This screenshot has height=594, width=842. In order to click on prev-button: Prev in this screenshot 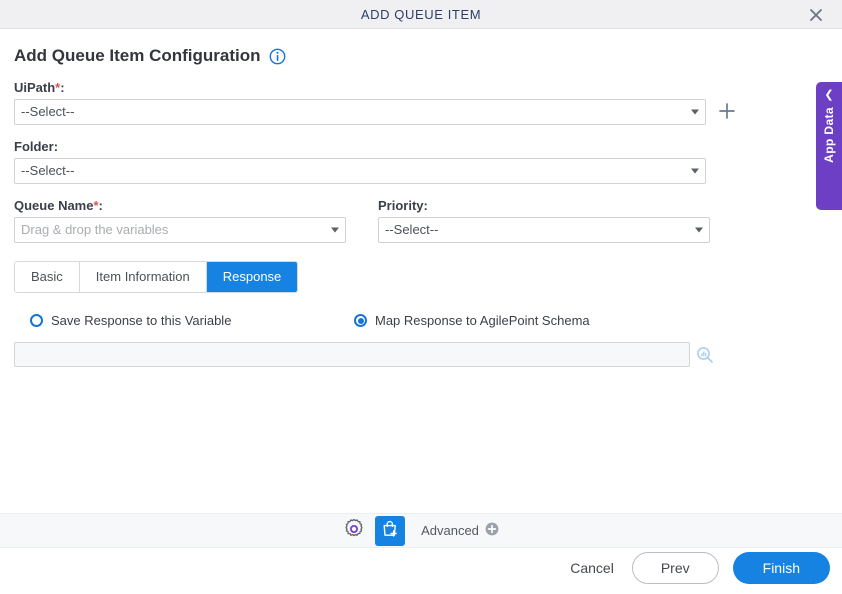, I will do `click(675, 568)`.